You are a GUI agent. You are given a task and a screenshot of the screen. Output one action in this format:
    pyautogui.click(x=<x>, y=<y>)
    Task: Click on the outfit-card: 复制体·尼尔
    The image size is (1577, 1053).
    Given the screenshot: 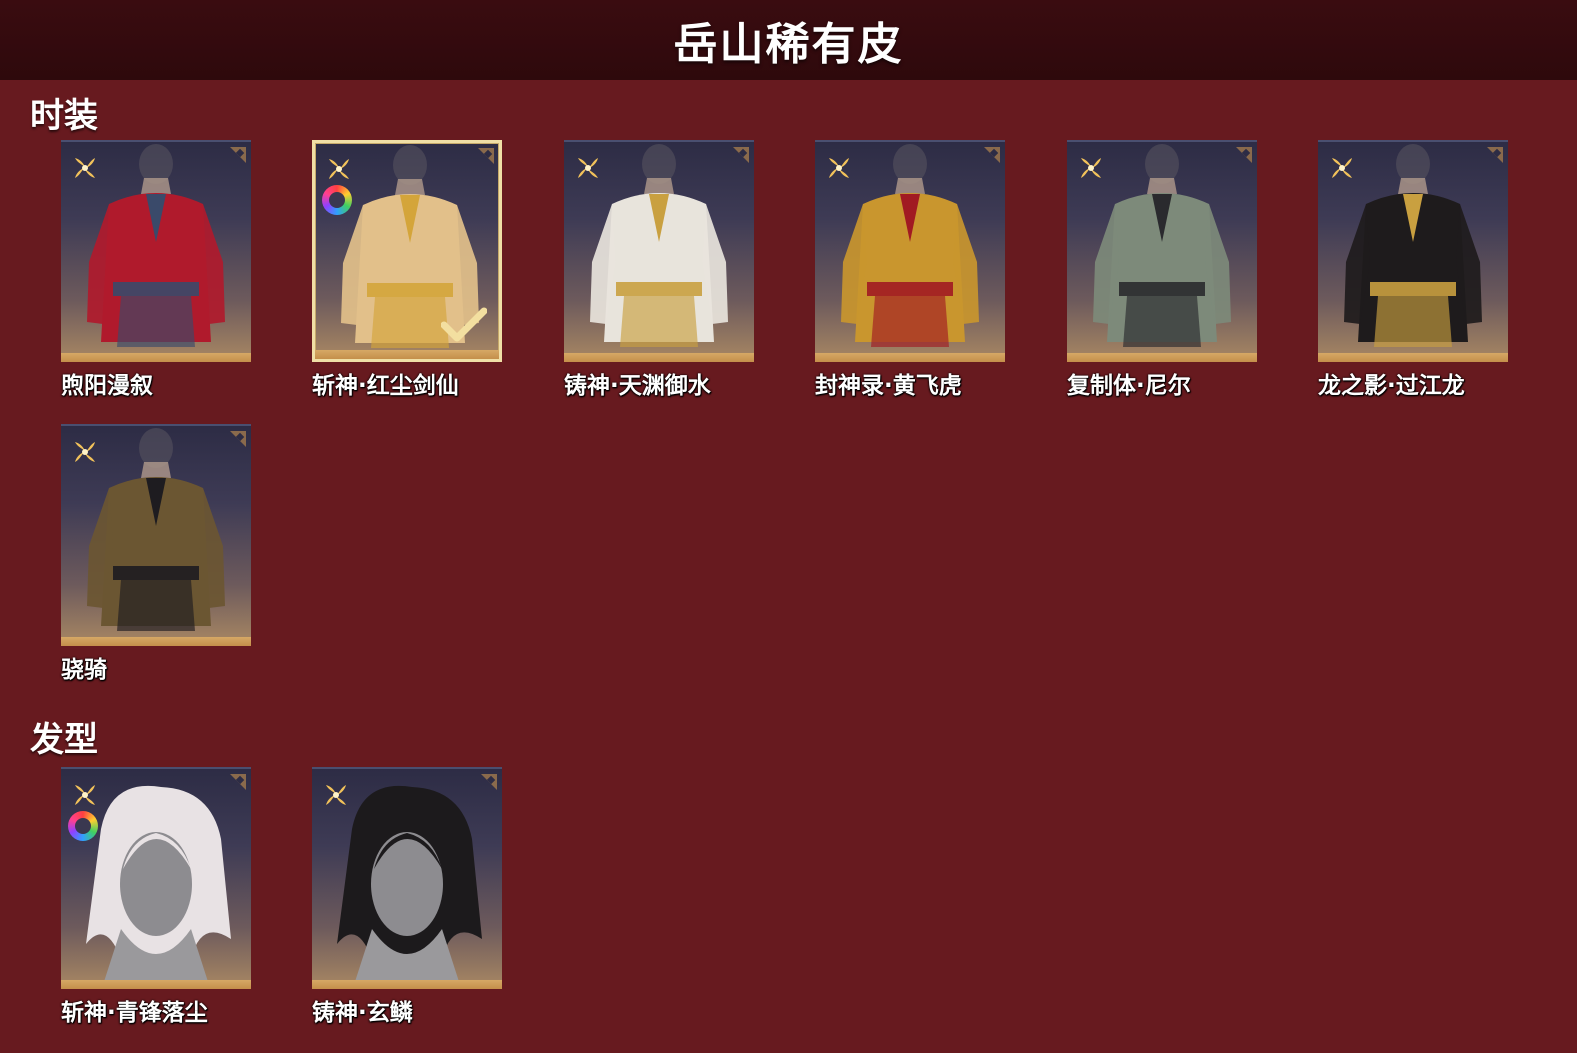 What is the action you would take?
    pyautogui.click(x=1162, y=269)
    